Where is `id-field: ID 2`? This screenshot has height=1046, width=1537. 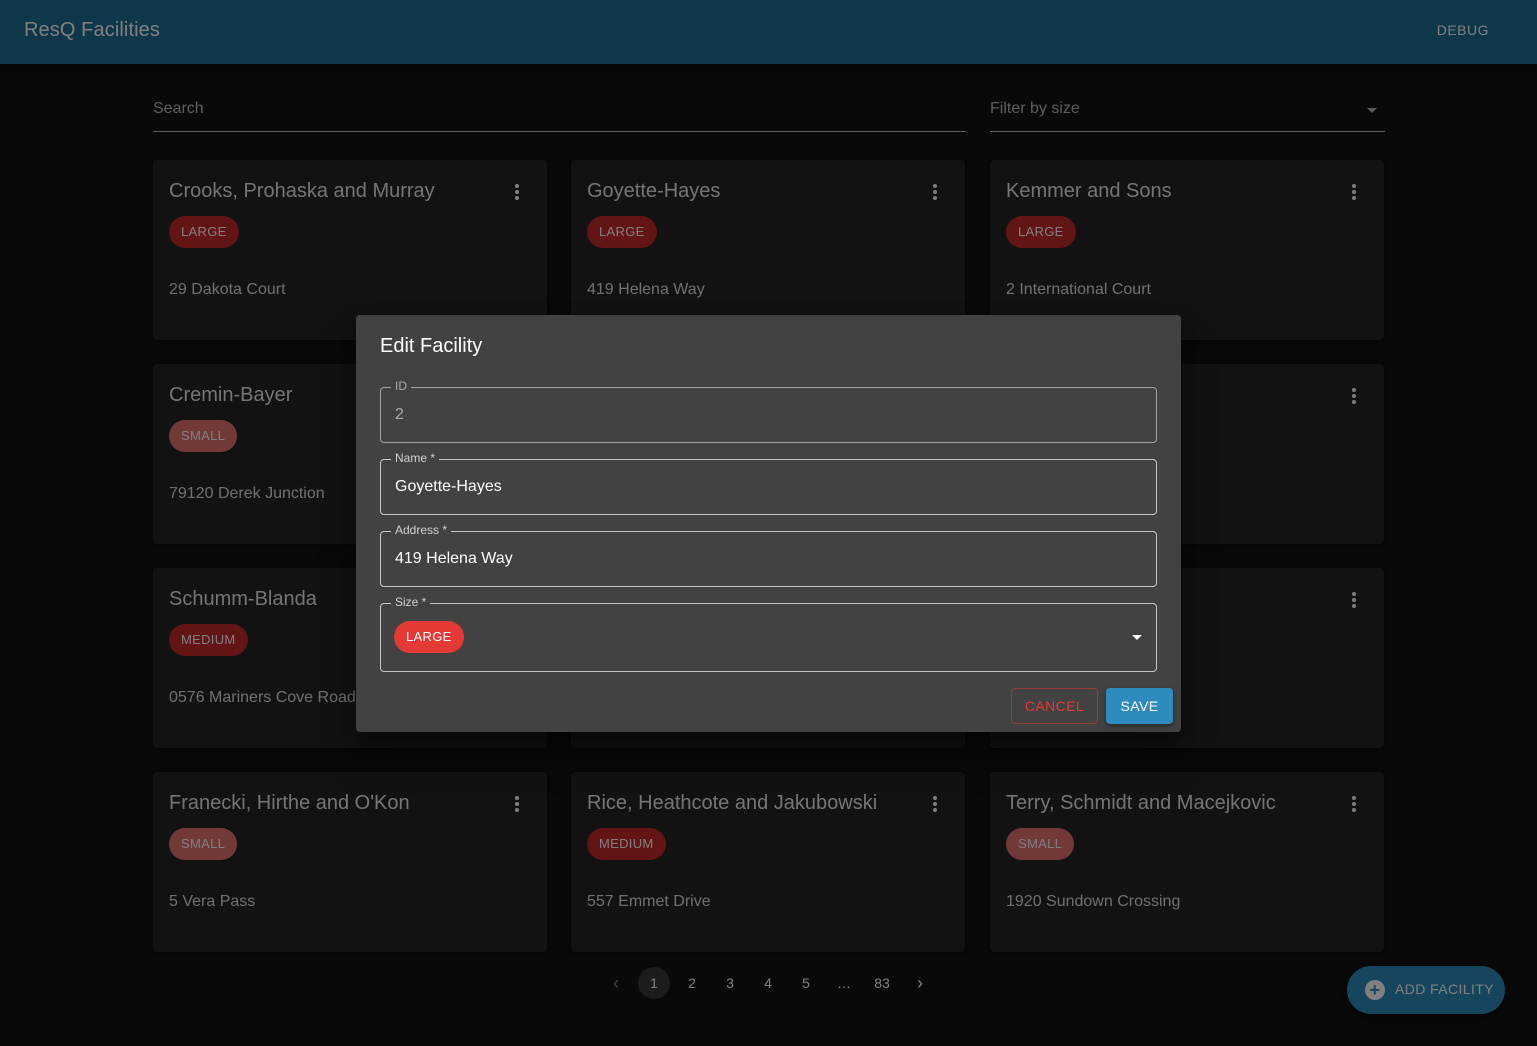
id-field: ID 2 is located at coordinates (768, 411).